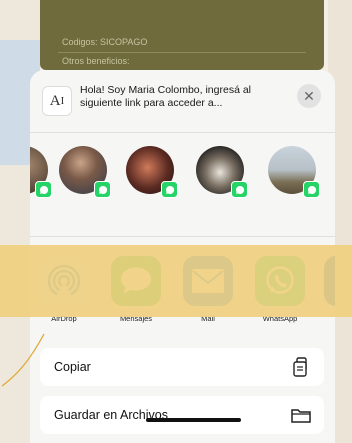 The height and width of the screenshot is (443, 352). Describe the element at coordinates (301, 416) in the screenshot. I see `folder-icon` at that location.